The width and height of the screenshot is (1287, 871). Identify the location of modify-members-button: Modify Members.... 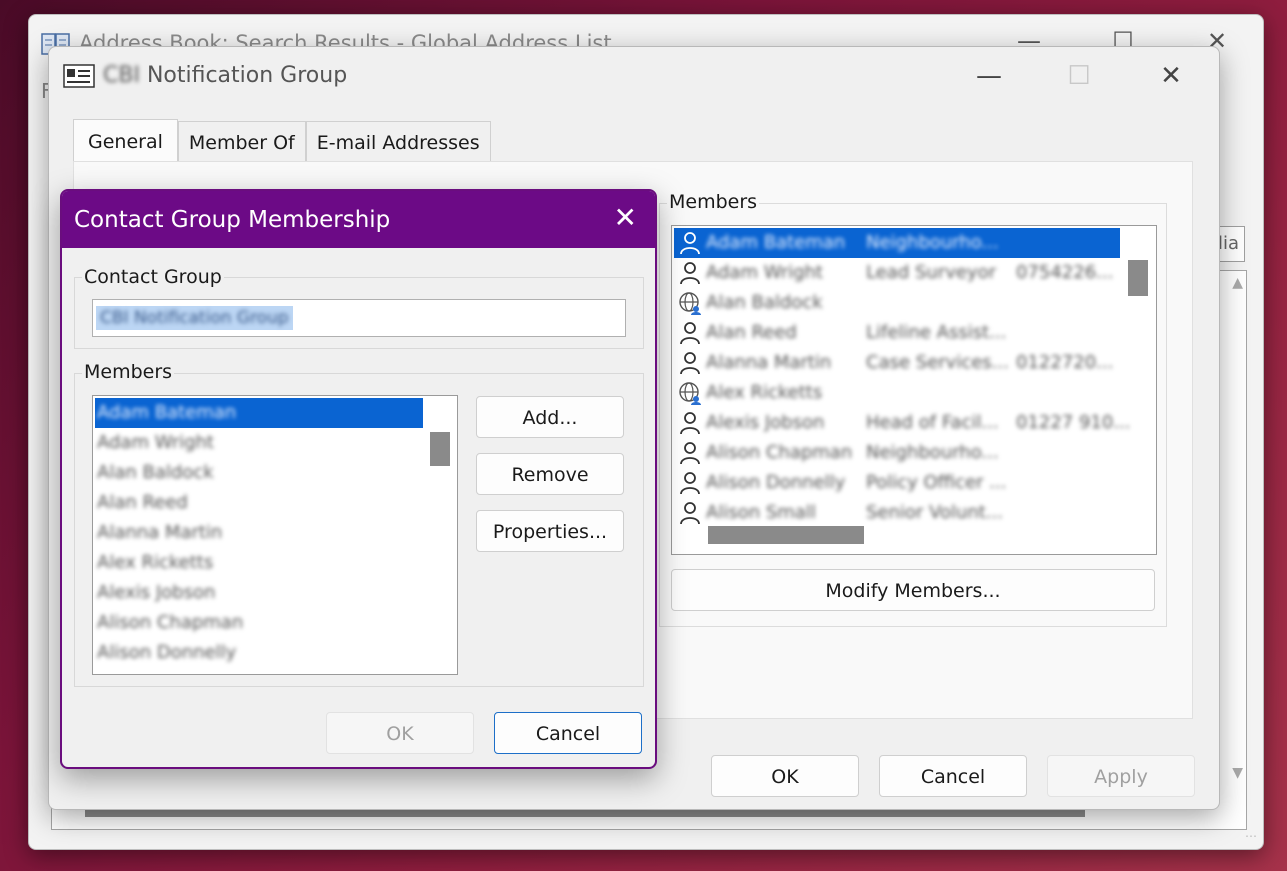
(913, 590).